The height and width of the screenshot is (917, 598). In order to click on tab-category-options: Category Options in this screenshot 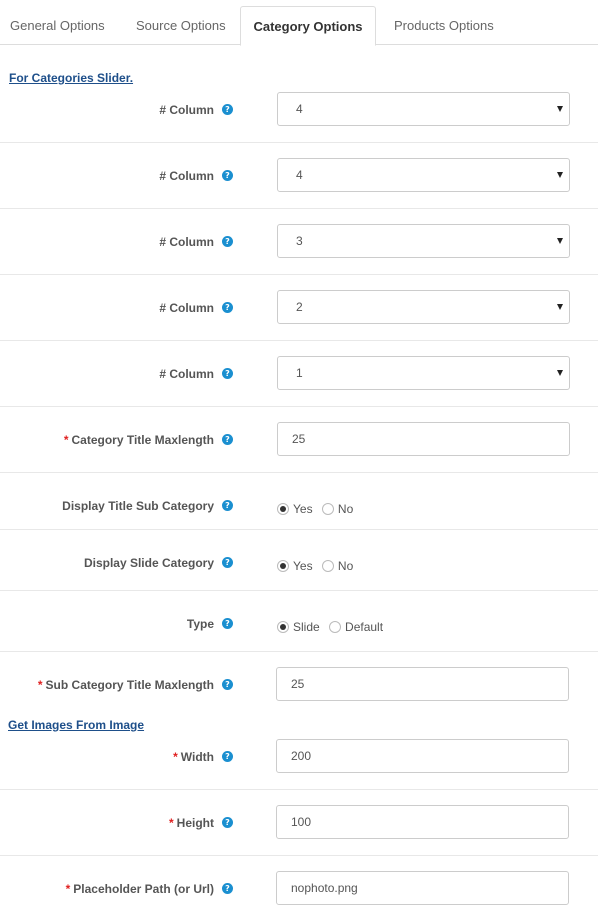, I will do `click(308, 26)`.